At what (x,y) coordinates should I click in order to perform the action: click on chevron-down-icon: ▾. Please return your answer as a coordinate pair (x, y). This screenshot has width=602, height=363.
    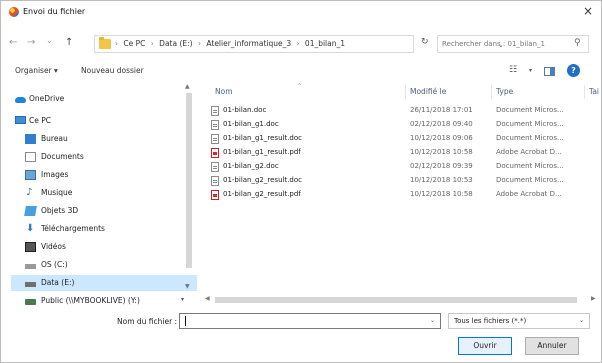
    Looking at the image, I should click on (182, 299).